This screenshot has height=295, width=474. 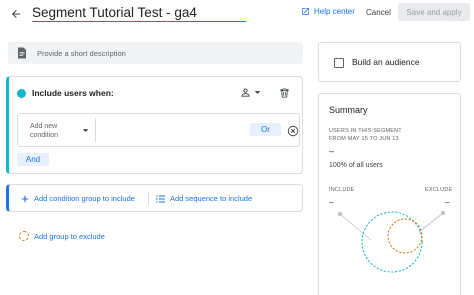 What do you see at coordinates (386, 62) in the screenshot?
I see `build-audience-label: Build an audience` at bounding box center [386, 62].